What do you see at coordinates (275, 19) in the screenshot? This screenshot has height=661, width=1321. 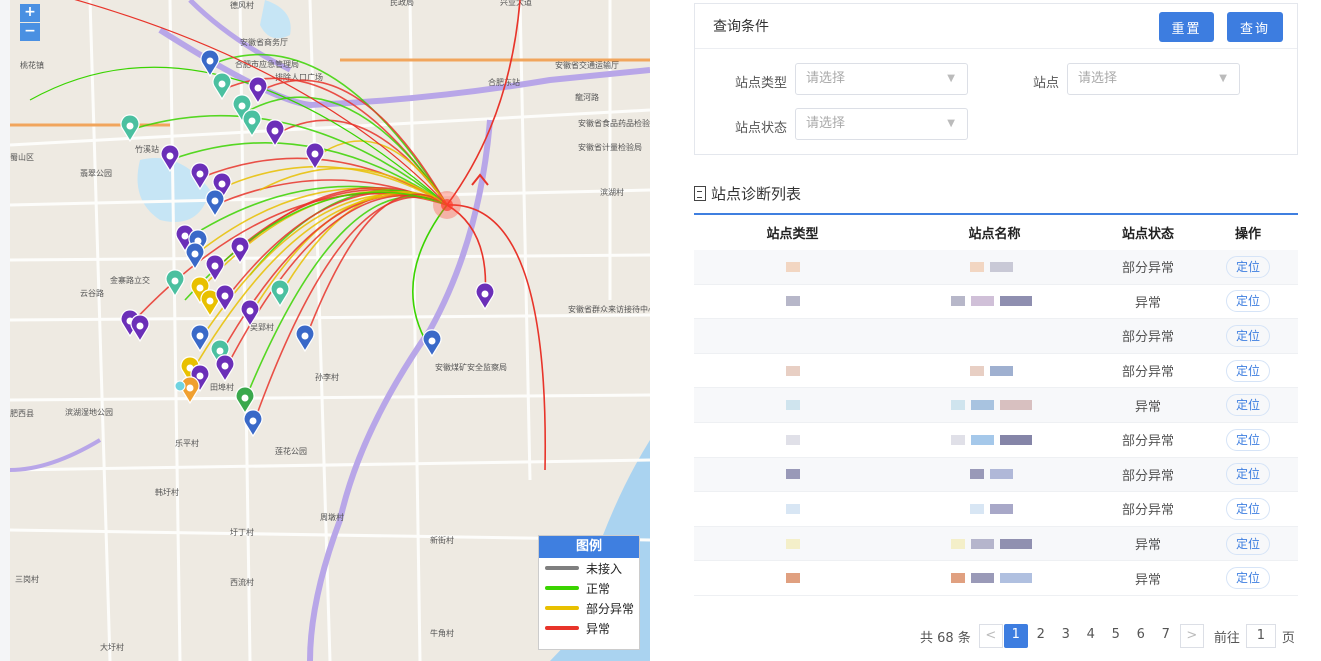 I see `pond-shape` at bounding box center [275, 19].